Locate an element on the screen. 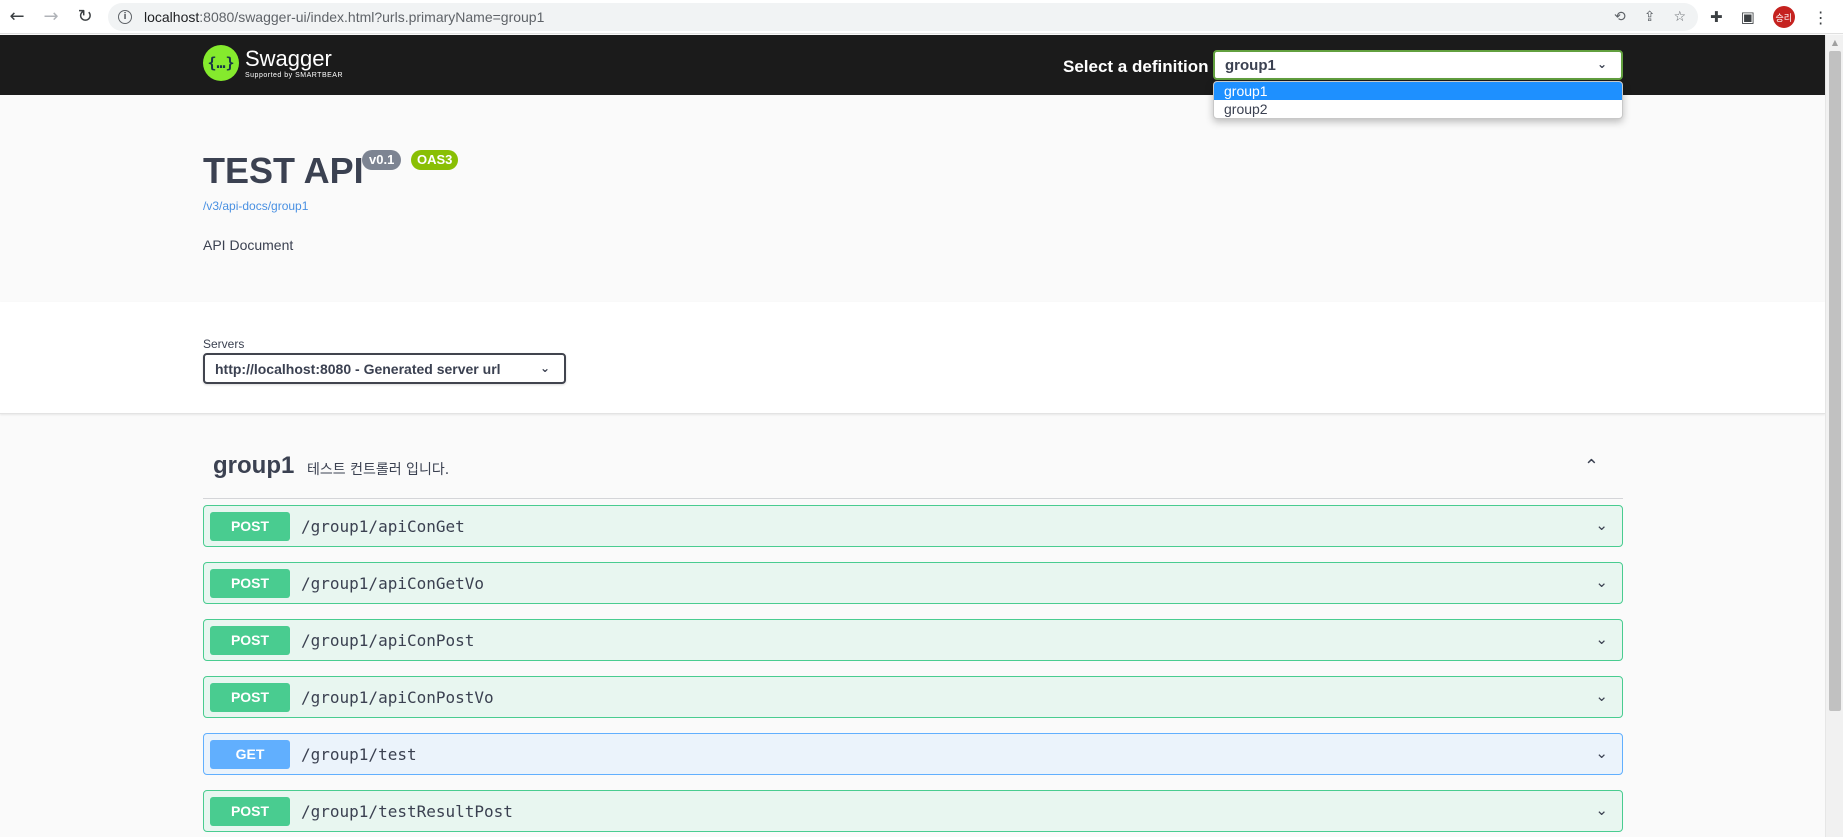  share-icon: ⇪ is located at coordinates (1650, 17).